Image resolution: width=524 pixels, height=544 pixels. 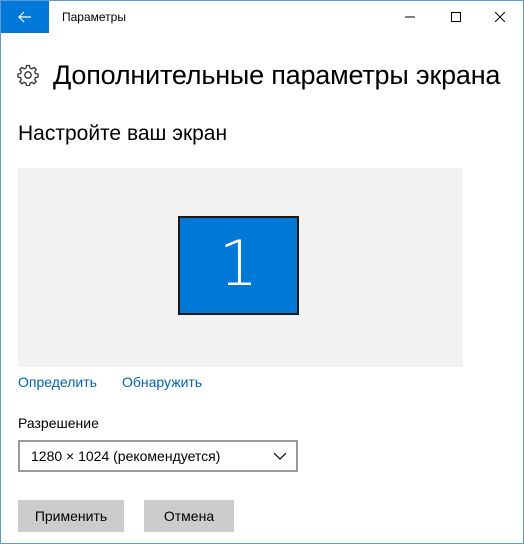 What do you see at coordinates (94, 17) in the screenshot?
I see `window-title: Параметры` at bounding box center [94, 17].